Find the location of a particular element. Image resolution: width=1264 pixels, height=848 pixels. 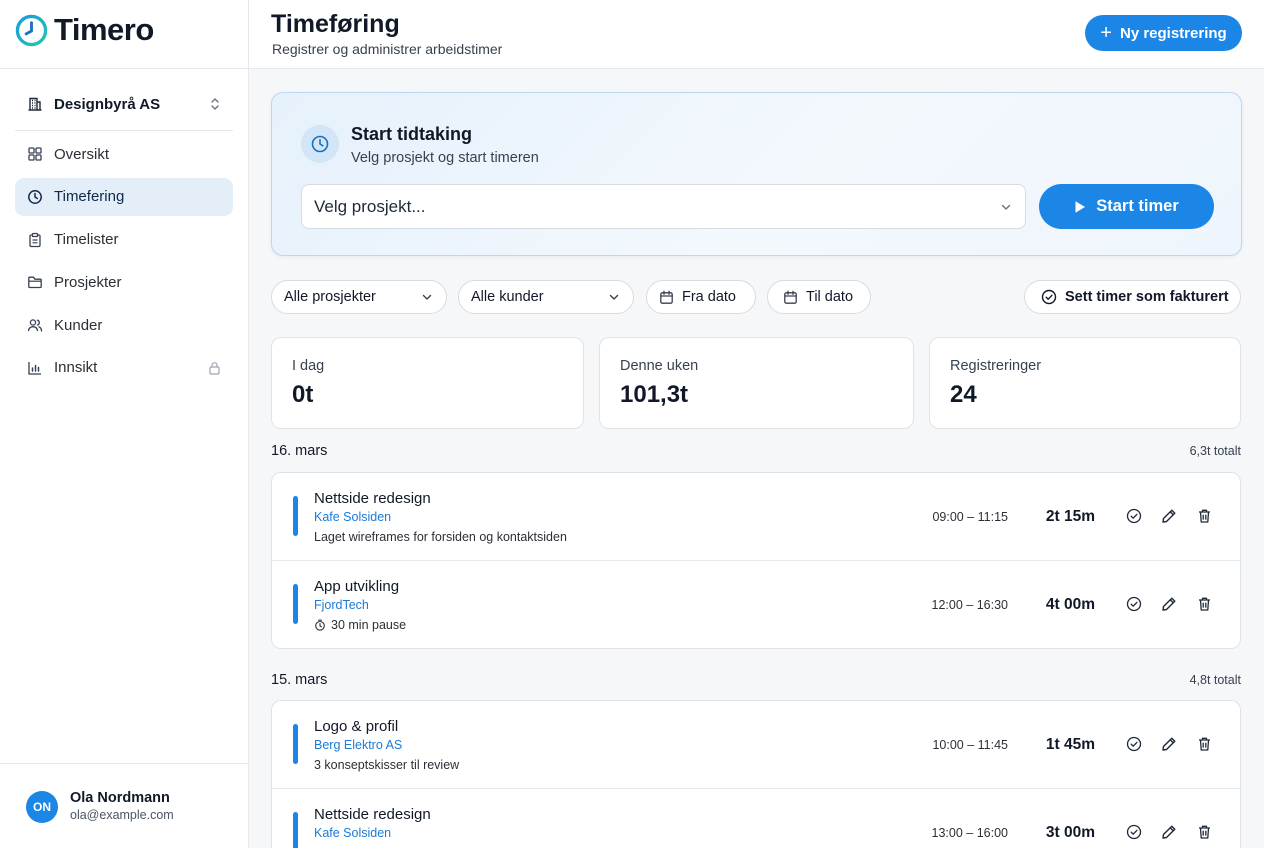

entry-note: 30 min pause is located at coordinates (360, 625).